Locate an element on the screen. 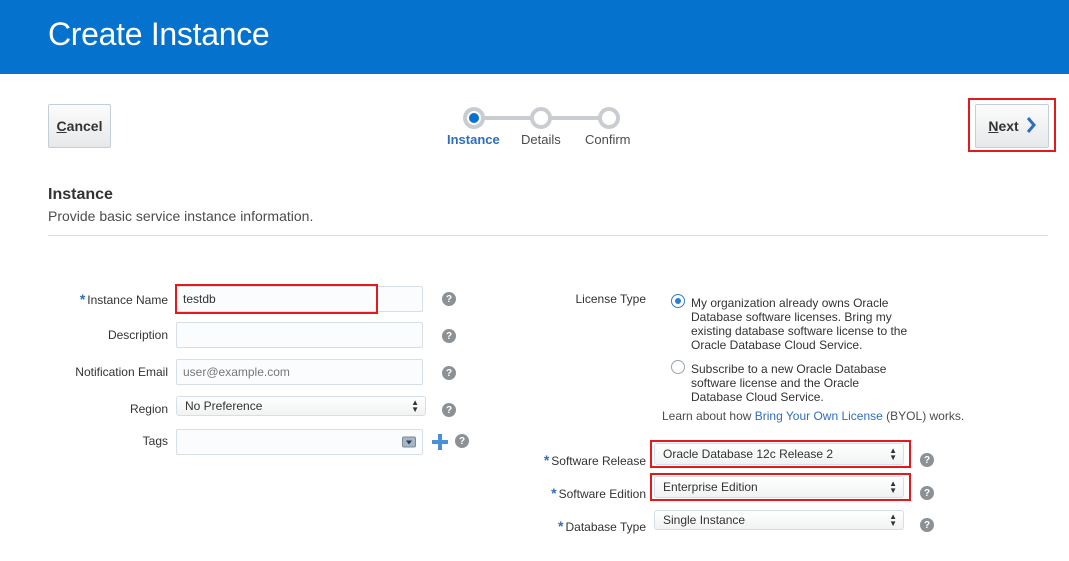  license-option-byol-line: My organization already owns Oracle is located at coordinates (790, 303).